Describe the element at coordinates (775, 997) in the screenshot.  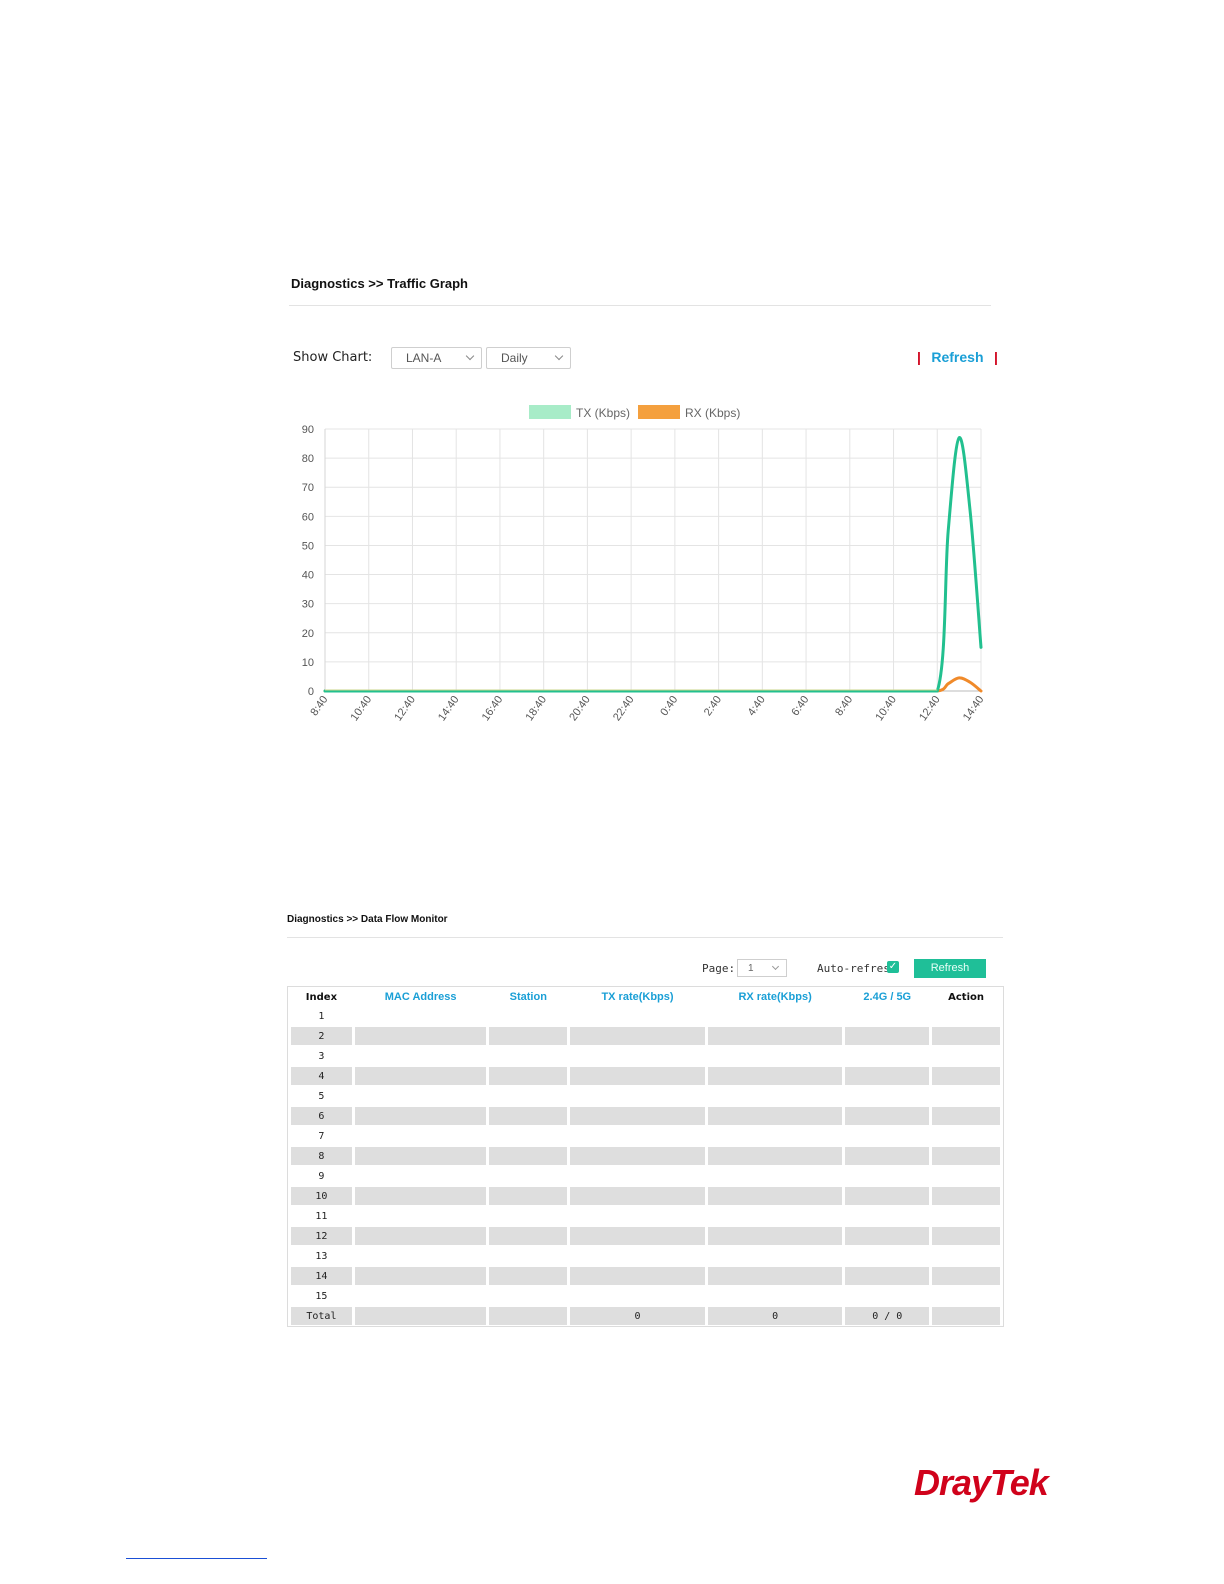
I see `column-rx-rate: RX rate(Kbps)` at that location.